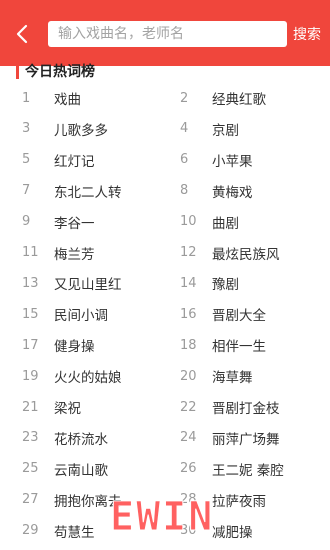  What do you see at coordinates (72, 500) in the screenshot?
I see `hot-word-item: 27 拥抱你离去` at bounding box center [72, 500].